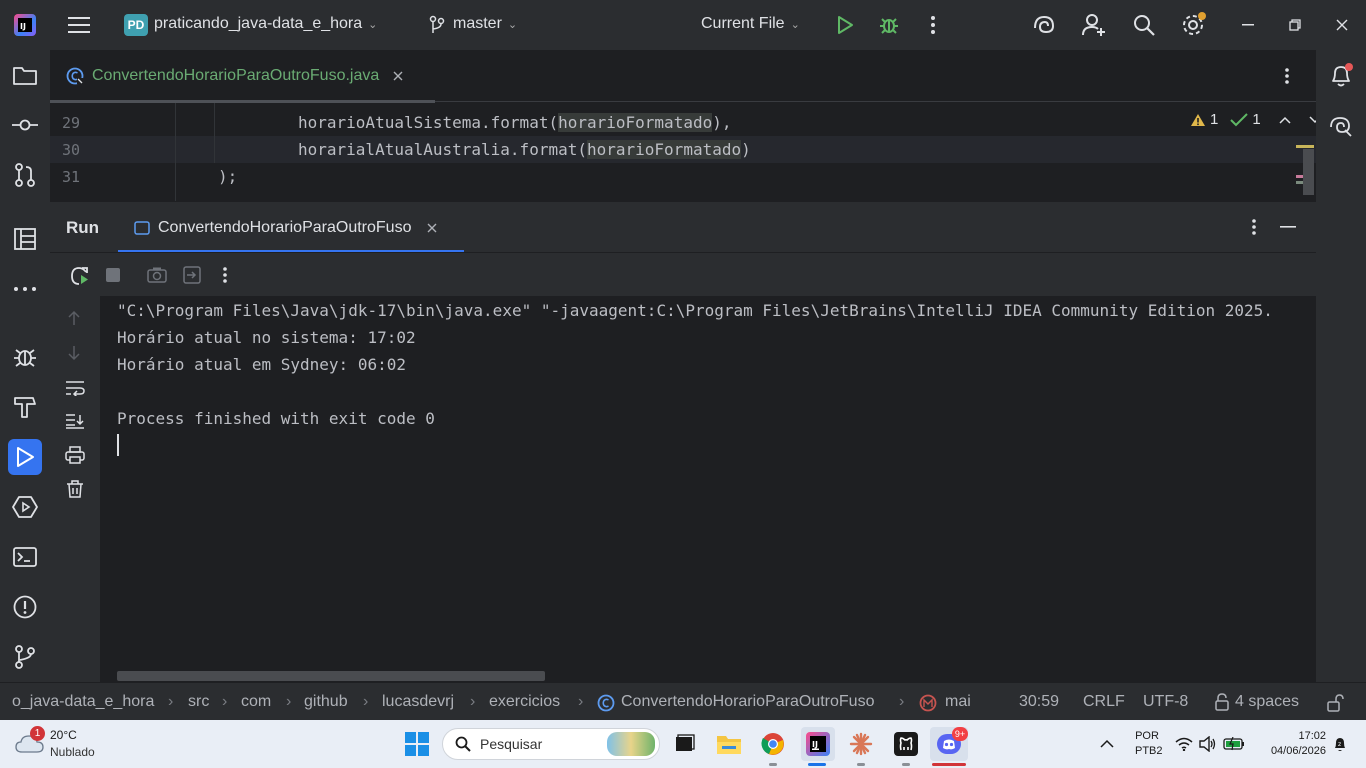  Describe the element at coordinates (25, 507) in the screenshot. I see `services-icon` at that location.